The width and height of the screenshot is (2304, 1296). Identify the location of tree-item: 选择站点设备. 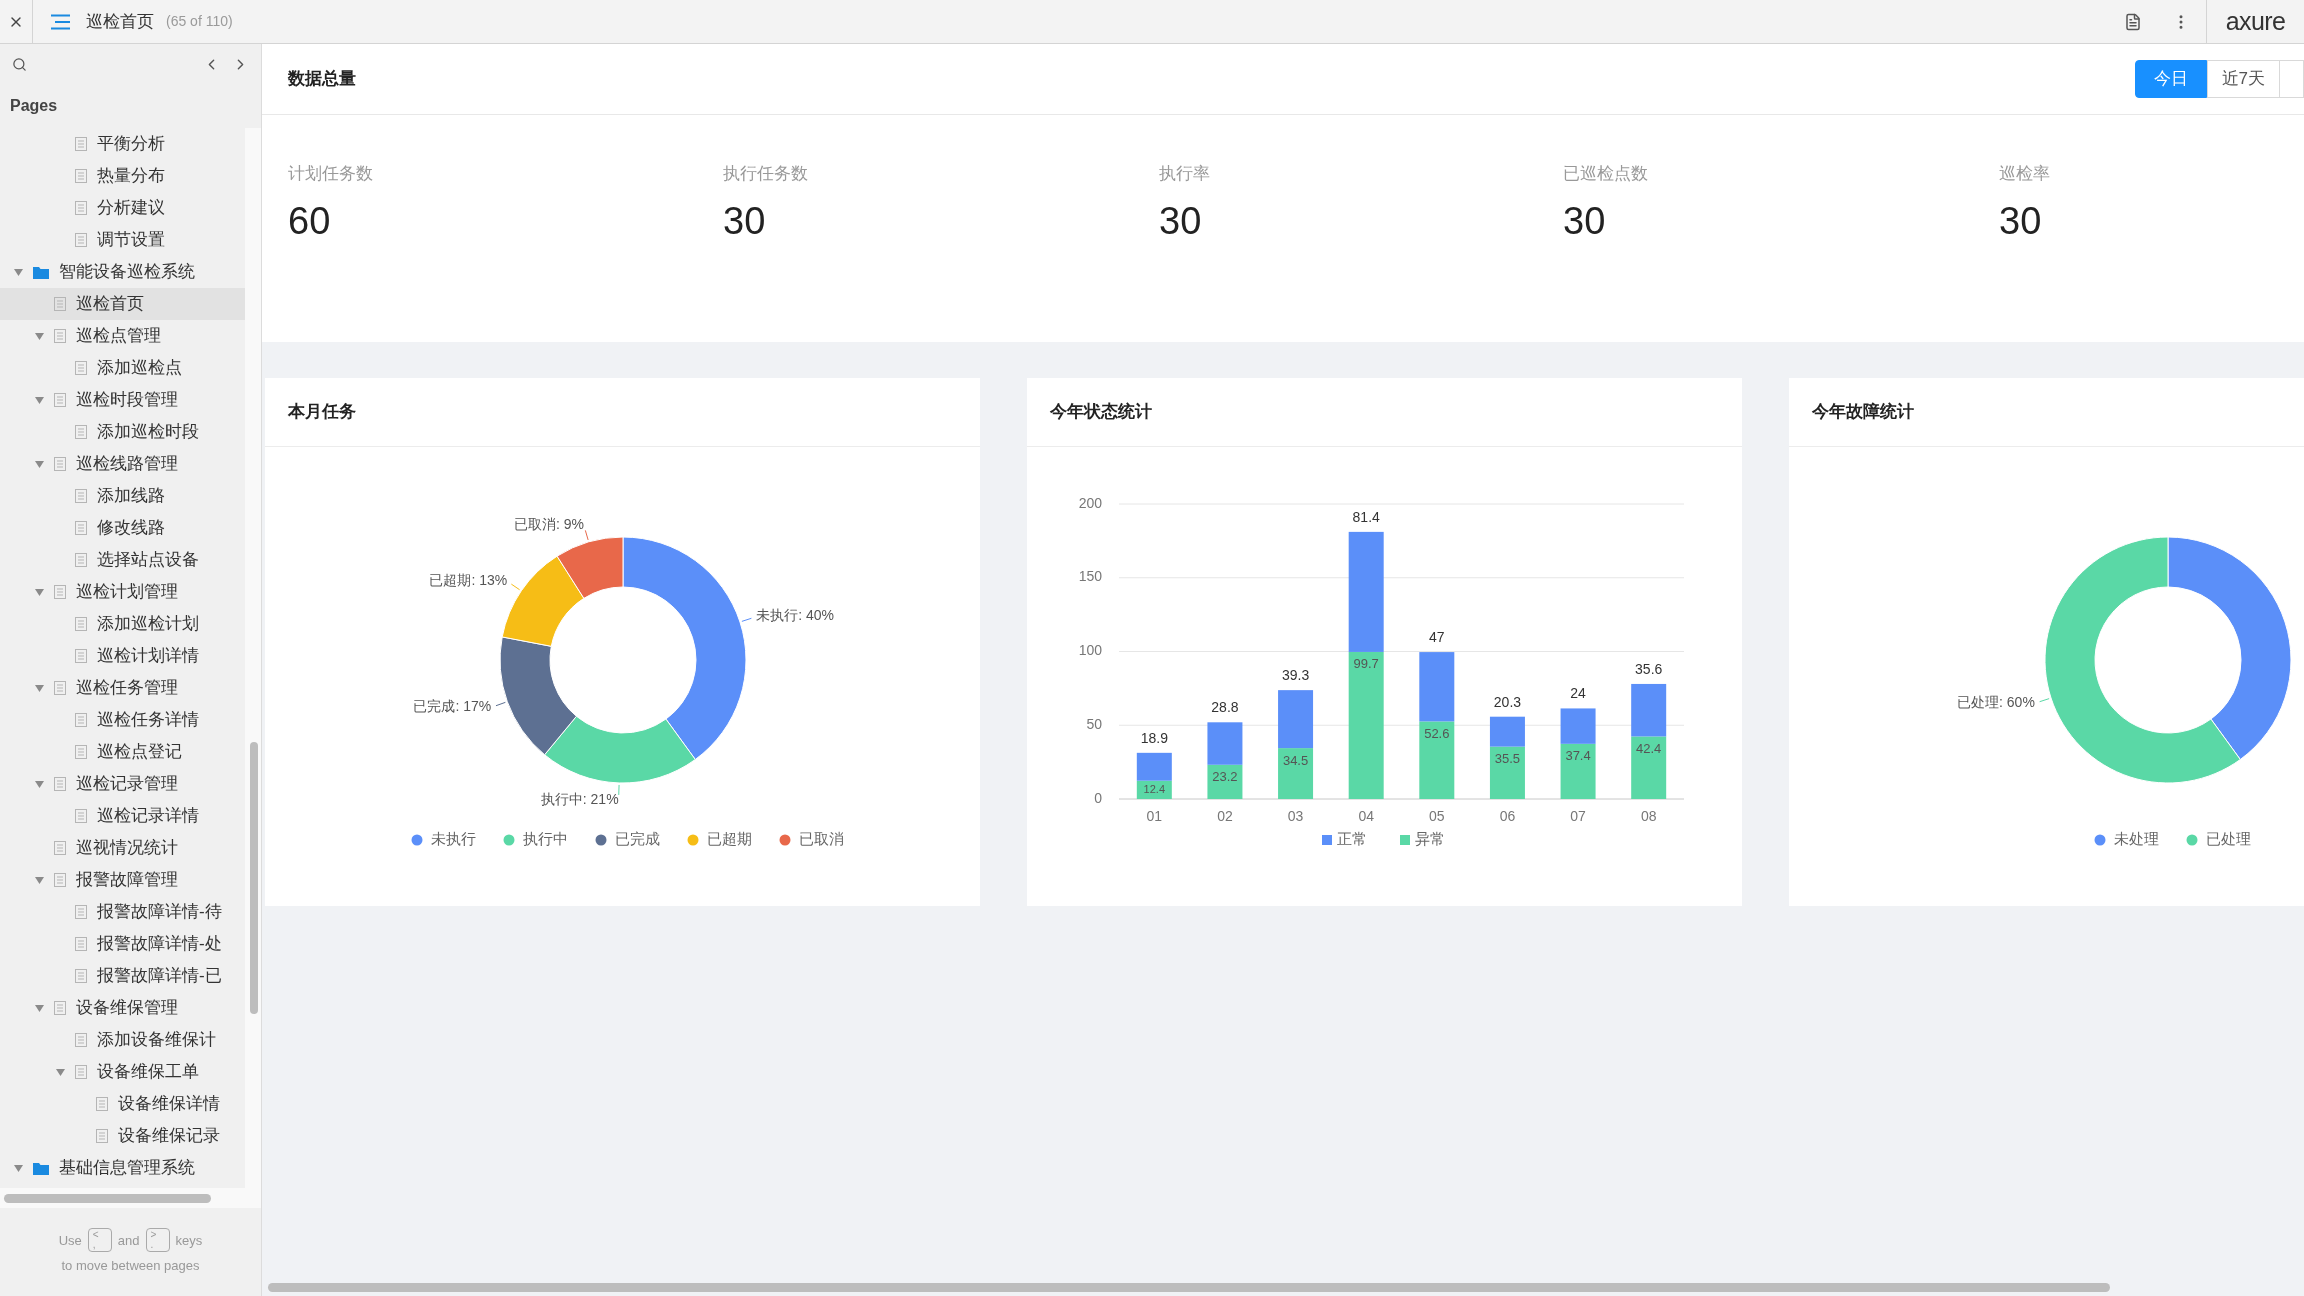
(122, 560).